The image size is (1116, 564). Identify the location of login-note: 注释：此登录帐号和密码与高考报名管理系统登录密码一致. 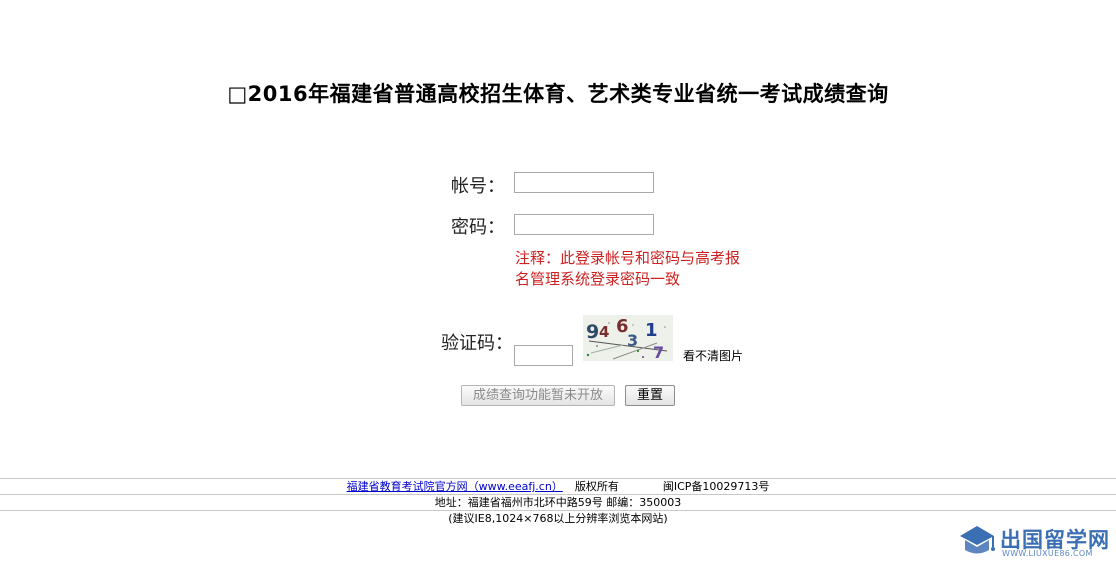
(628, 268).